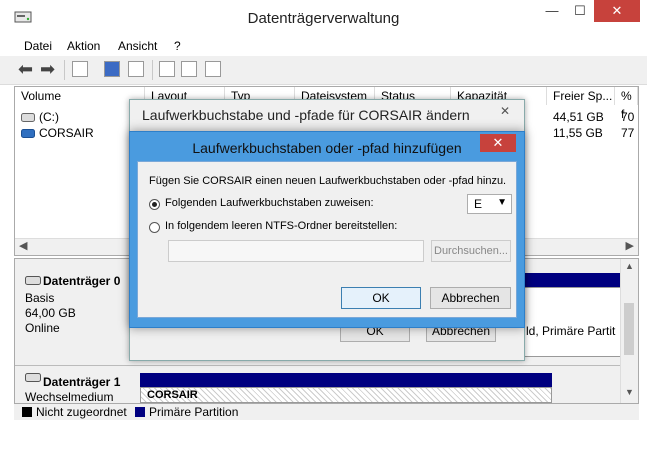 This screenshot has height=459, width=647. Describe the element at coordinates (470, 298) in the screenshot. I see `cancel-button: Abbrechen` at that location.